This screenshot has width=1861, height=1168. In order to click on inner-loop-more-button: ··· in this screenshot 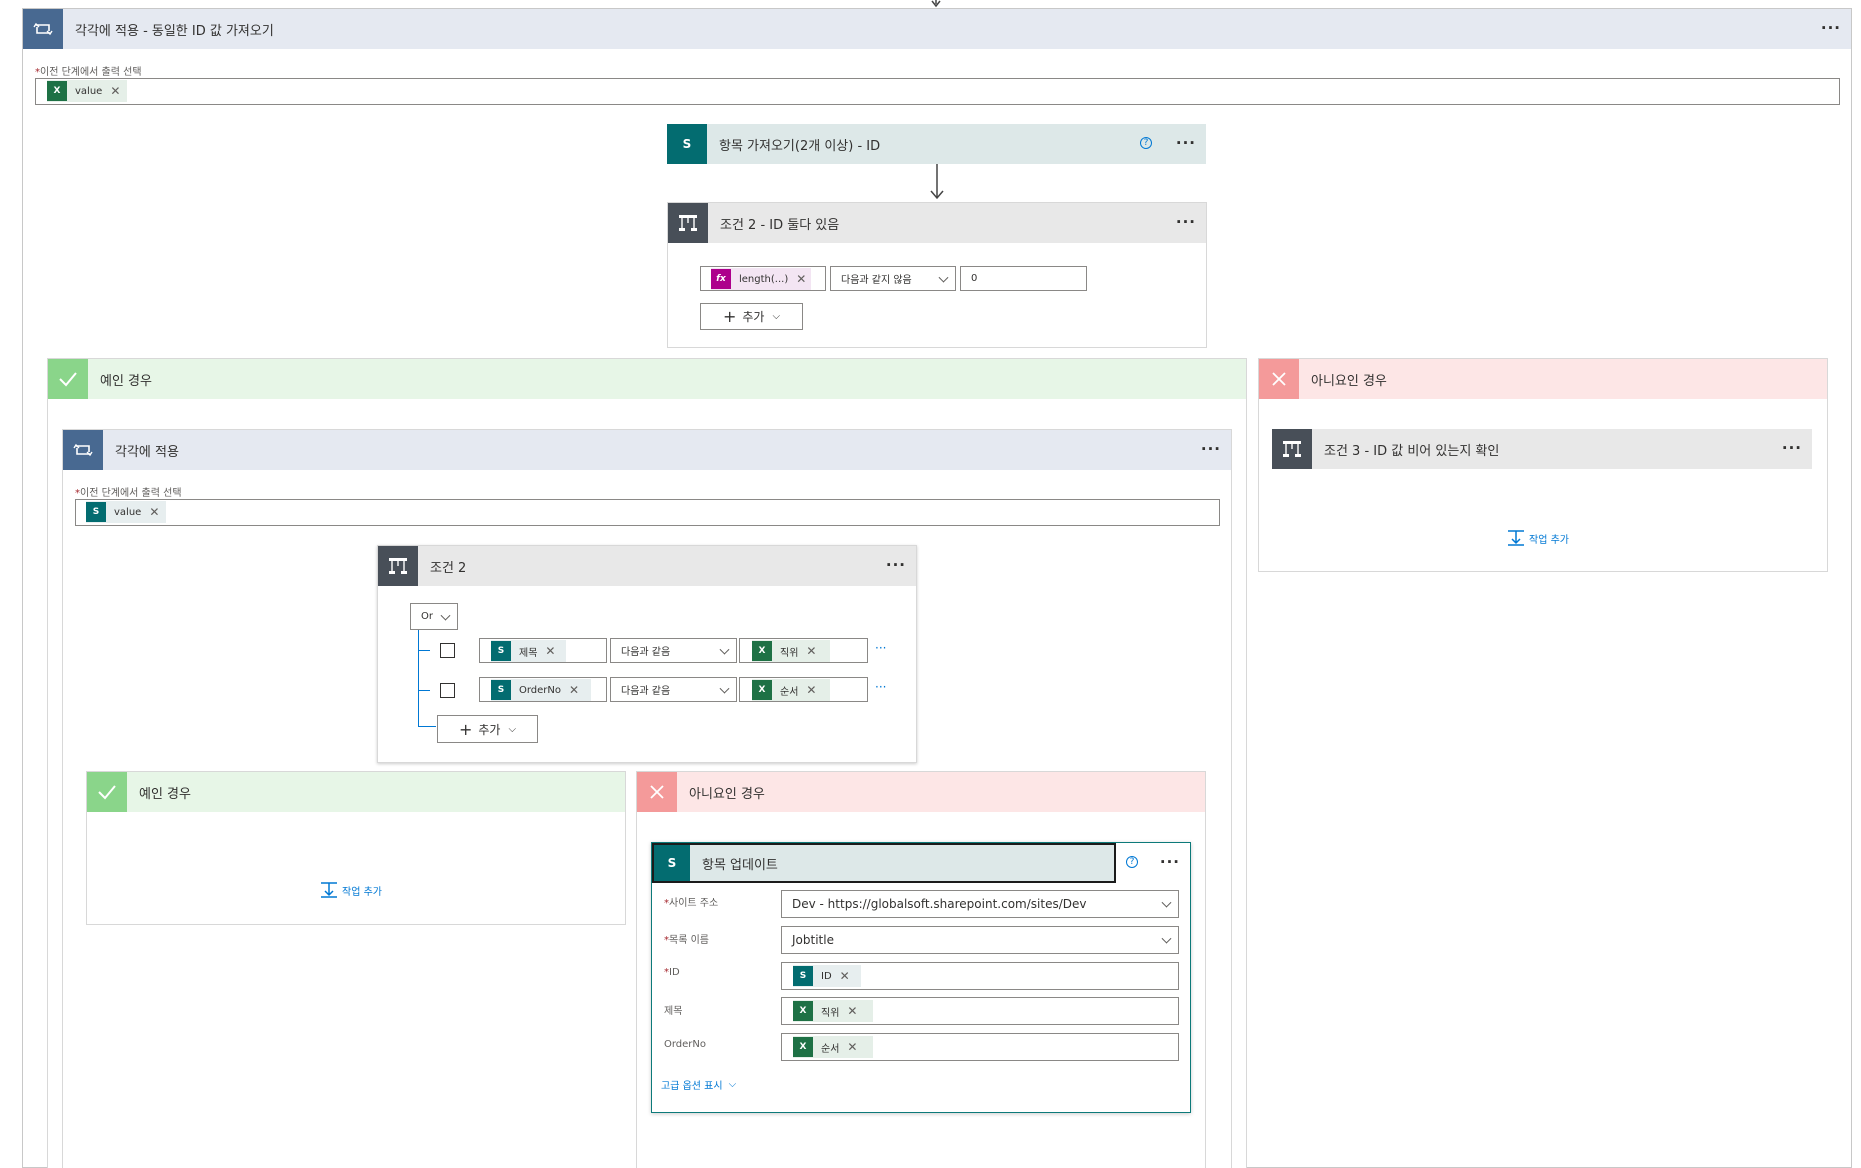, I will do `click(1211, 449)`.